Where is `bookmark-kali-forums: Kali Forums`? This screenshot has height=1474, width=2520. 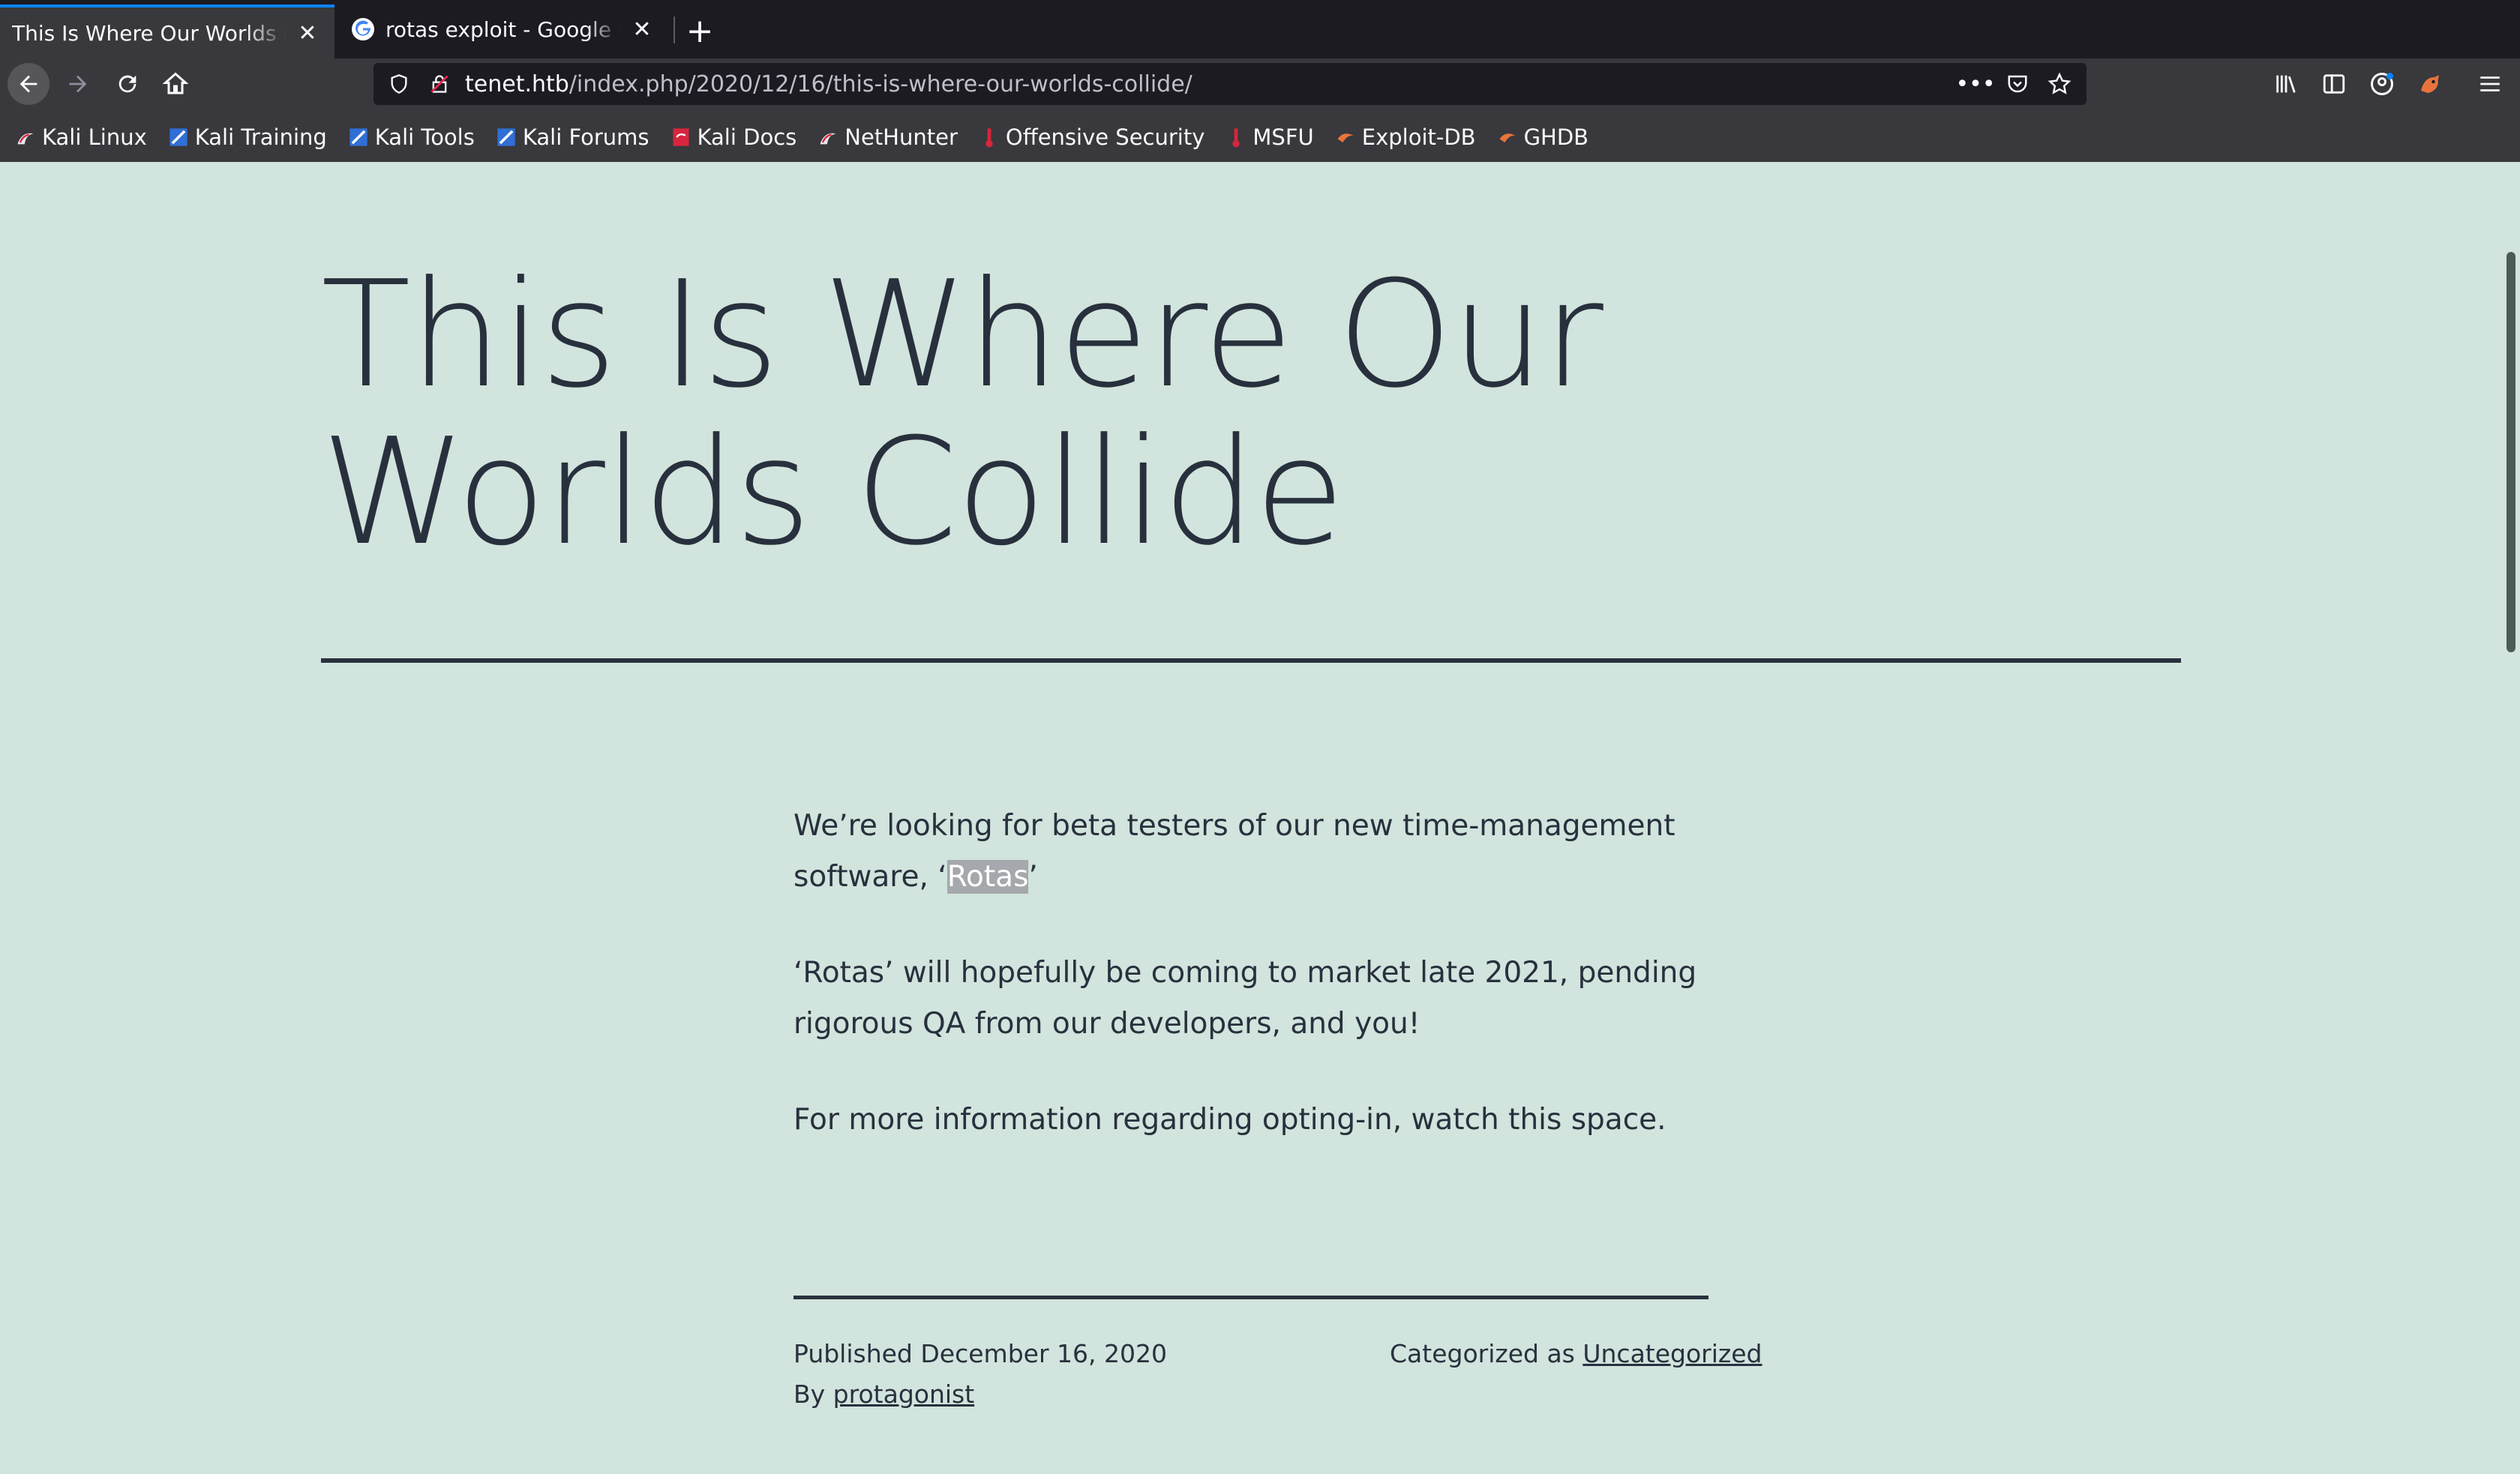
bookmark-kali-forums: Kali Forums is located at coordinates (573, 137).